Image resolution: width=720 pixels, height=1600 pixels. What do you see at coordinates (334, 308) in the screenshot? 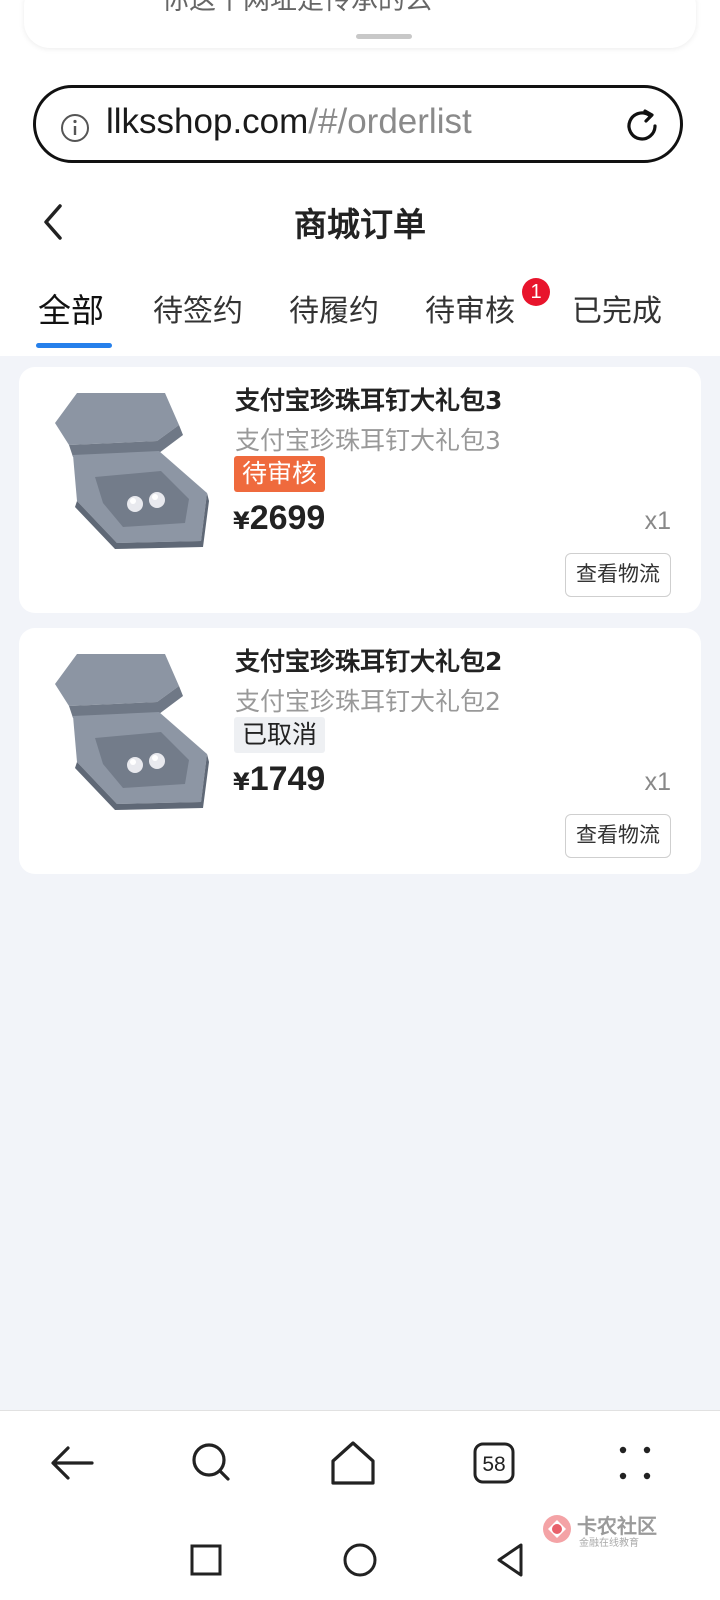
I see `tab-pending-fulfill: 待履约` at bounding box center [334, 308].